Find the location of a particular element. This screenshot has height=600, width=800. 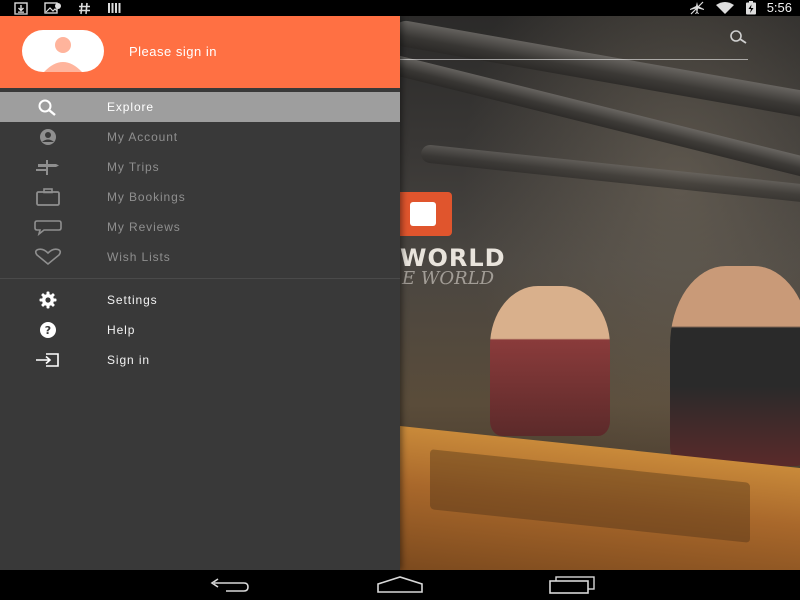

background-photo-sign is located at coordinates (426, 214).